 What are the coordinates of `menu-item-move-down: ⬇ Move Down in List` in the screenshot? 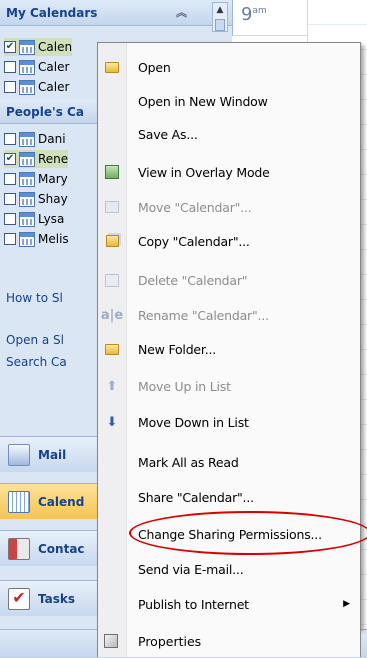 It's located at (229, 422).